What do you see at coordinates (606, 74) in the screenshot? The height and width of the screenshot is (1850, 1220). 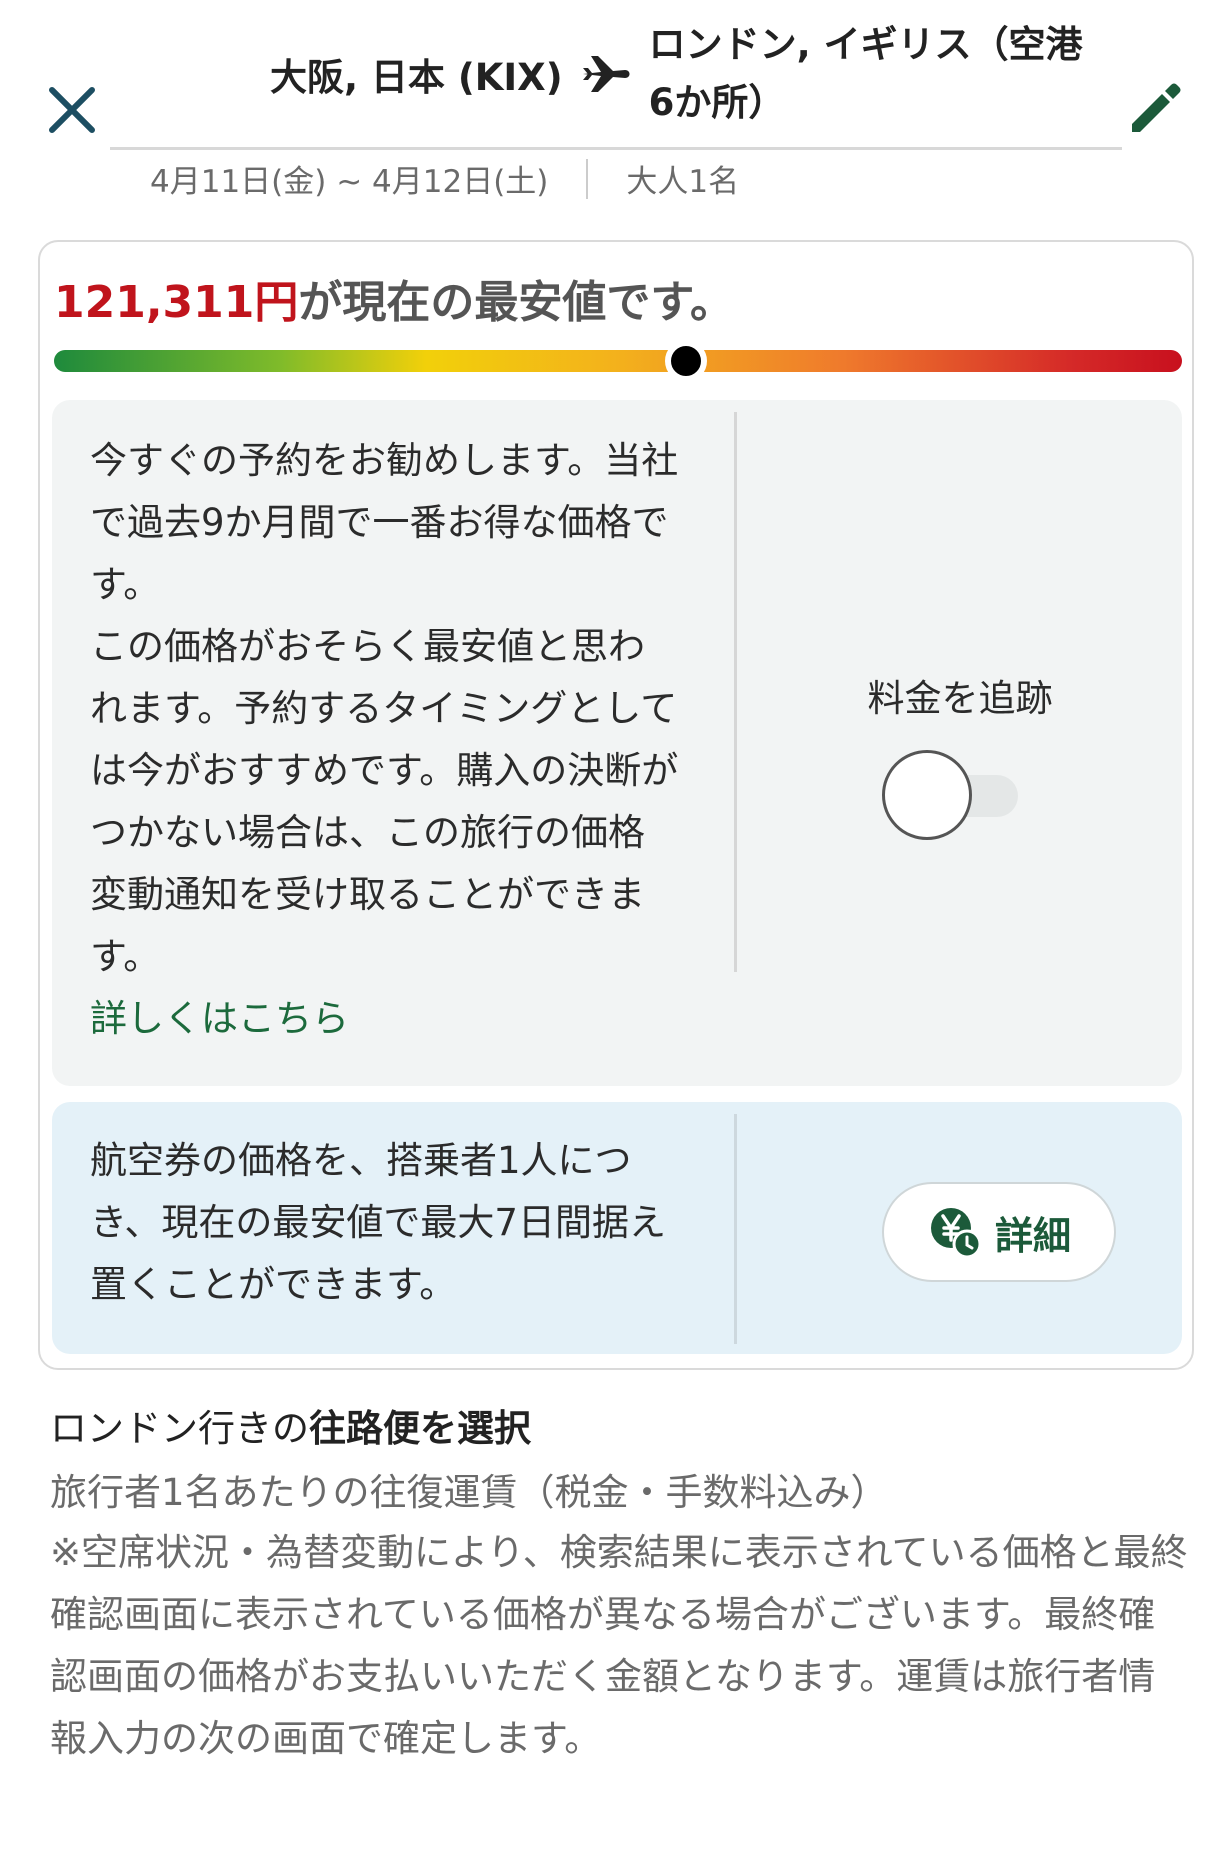 I see `plane-icon` at bounding box center [606, 74].